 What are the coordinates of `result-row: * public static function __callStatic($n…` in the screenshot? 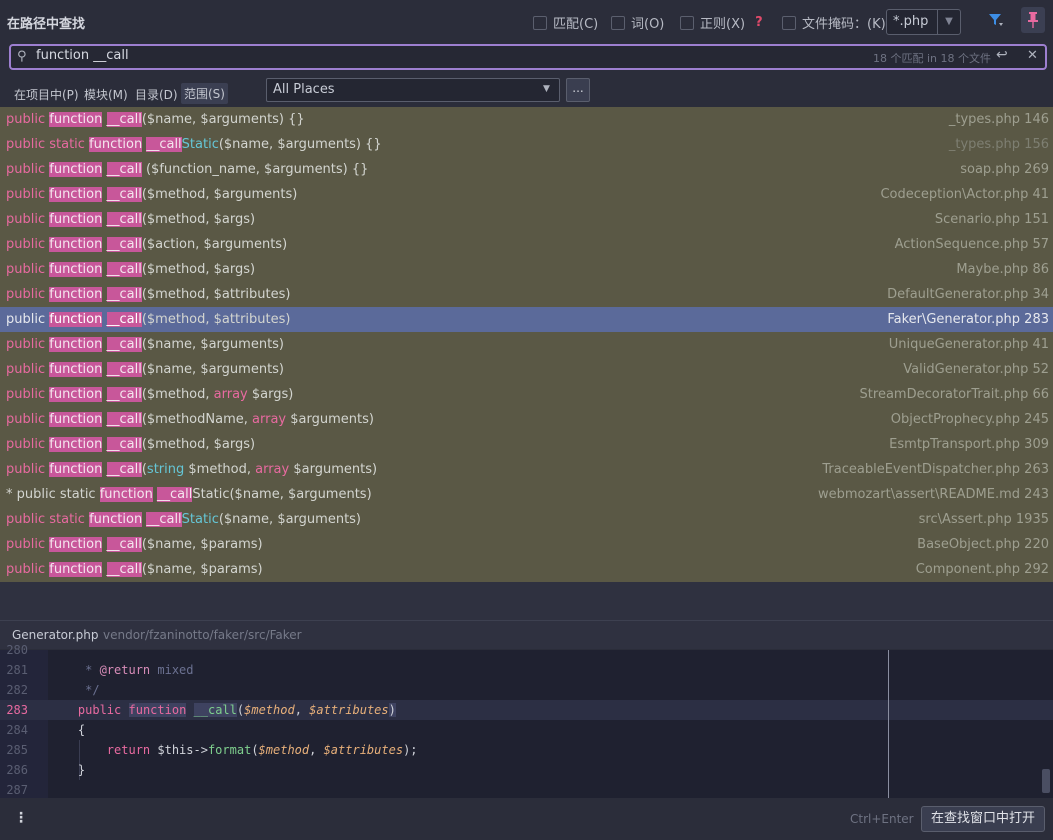 It's located at (526, 494).